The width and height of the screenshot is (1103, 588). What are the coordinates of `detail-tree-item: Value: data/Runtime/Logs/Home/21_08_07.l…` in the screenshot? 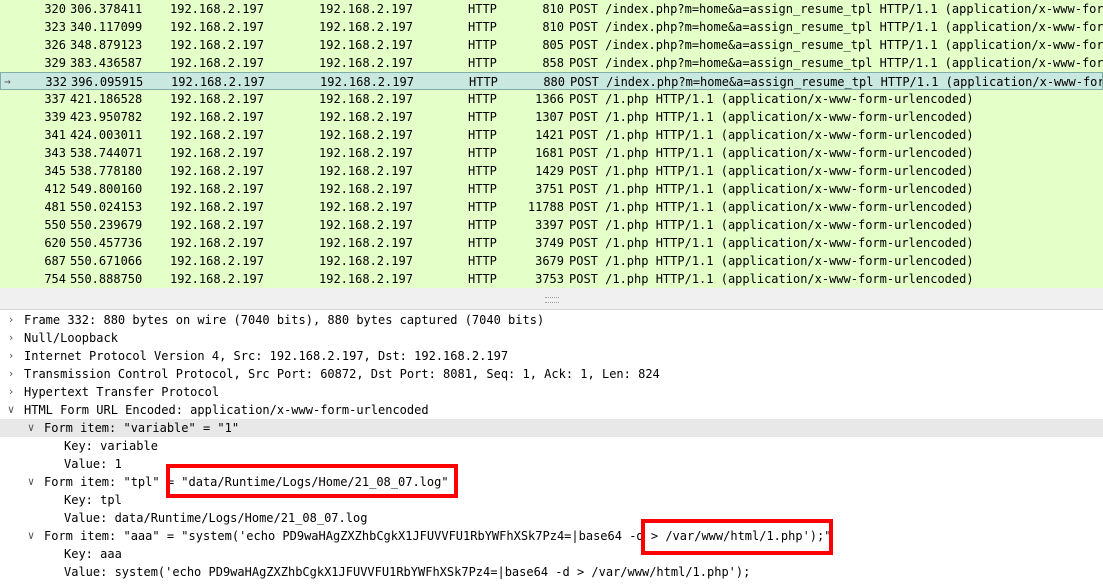 It's located at (551, 518).